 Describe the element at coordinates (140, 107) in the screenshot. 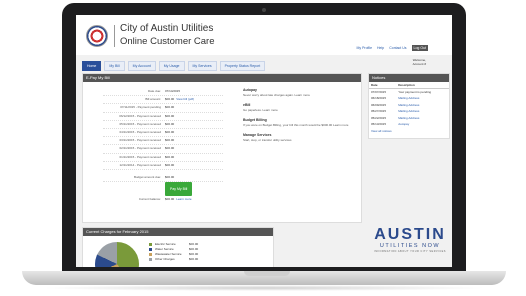

I see `payment-label: 07/11/2015 - Payment pending` at that location.